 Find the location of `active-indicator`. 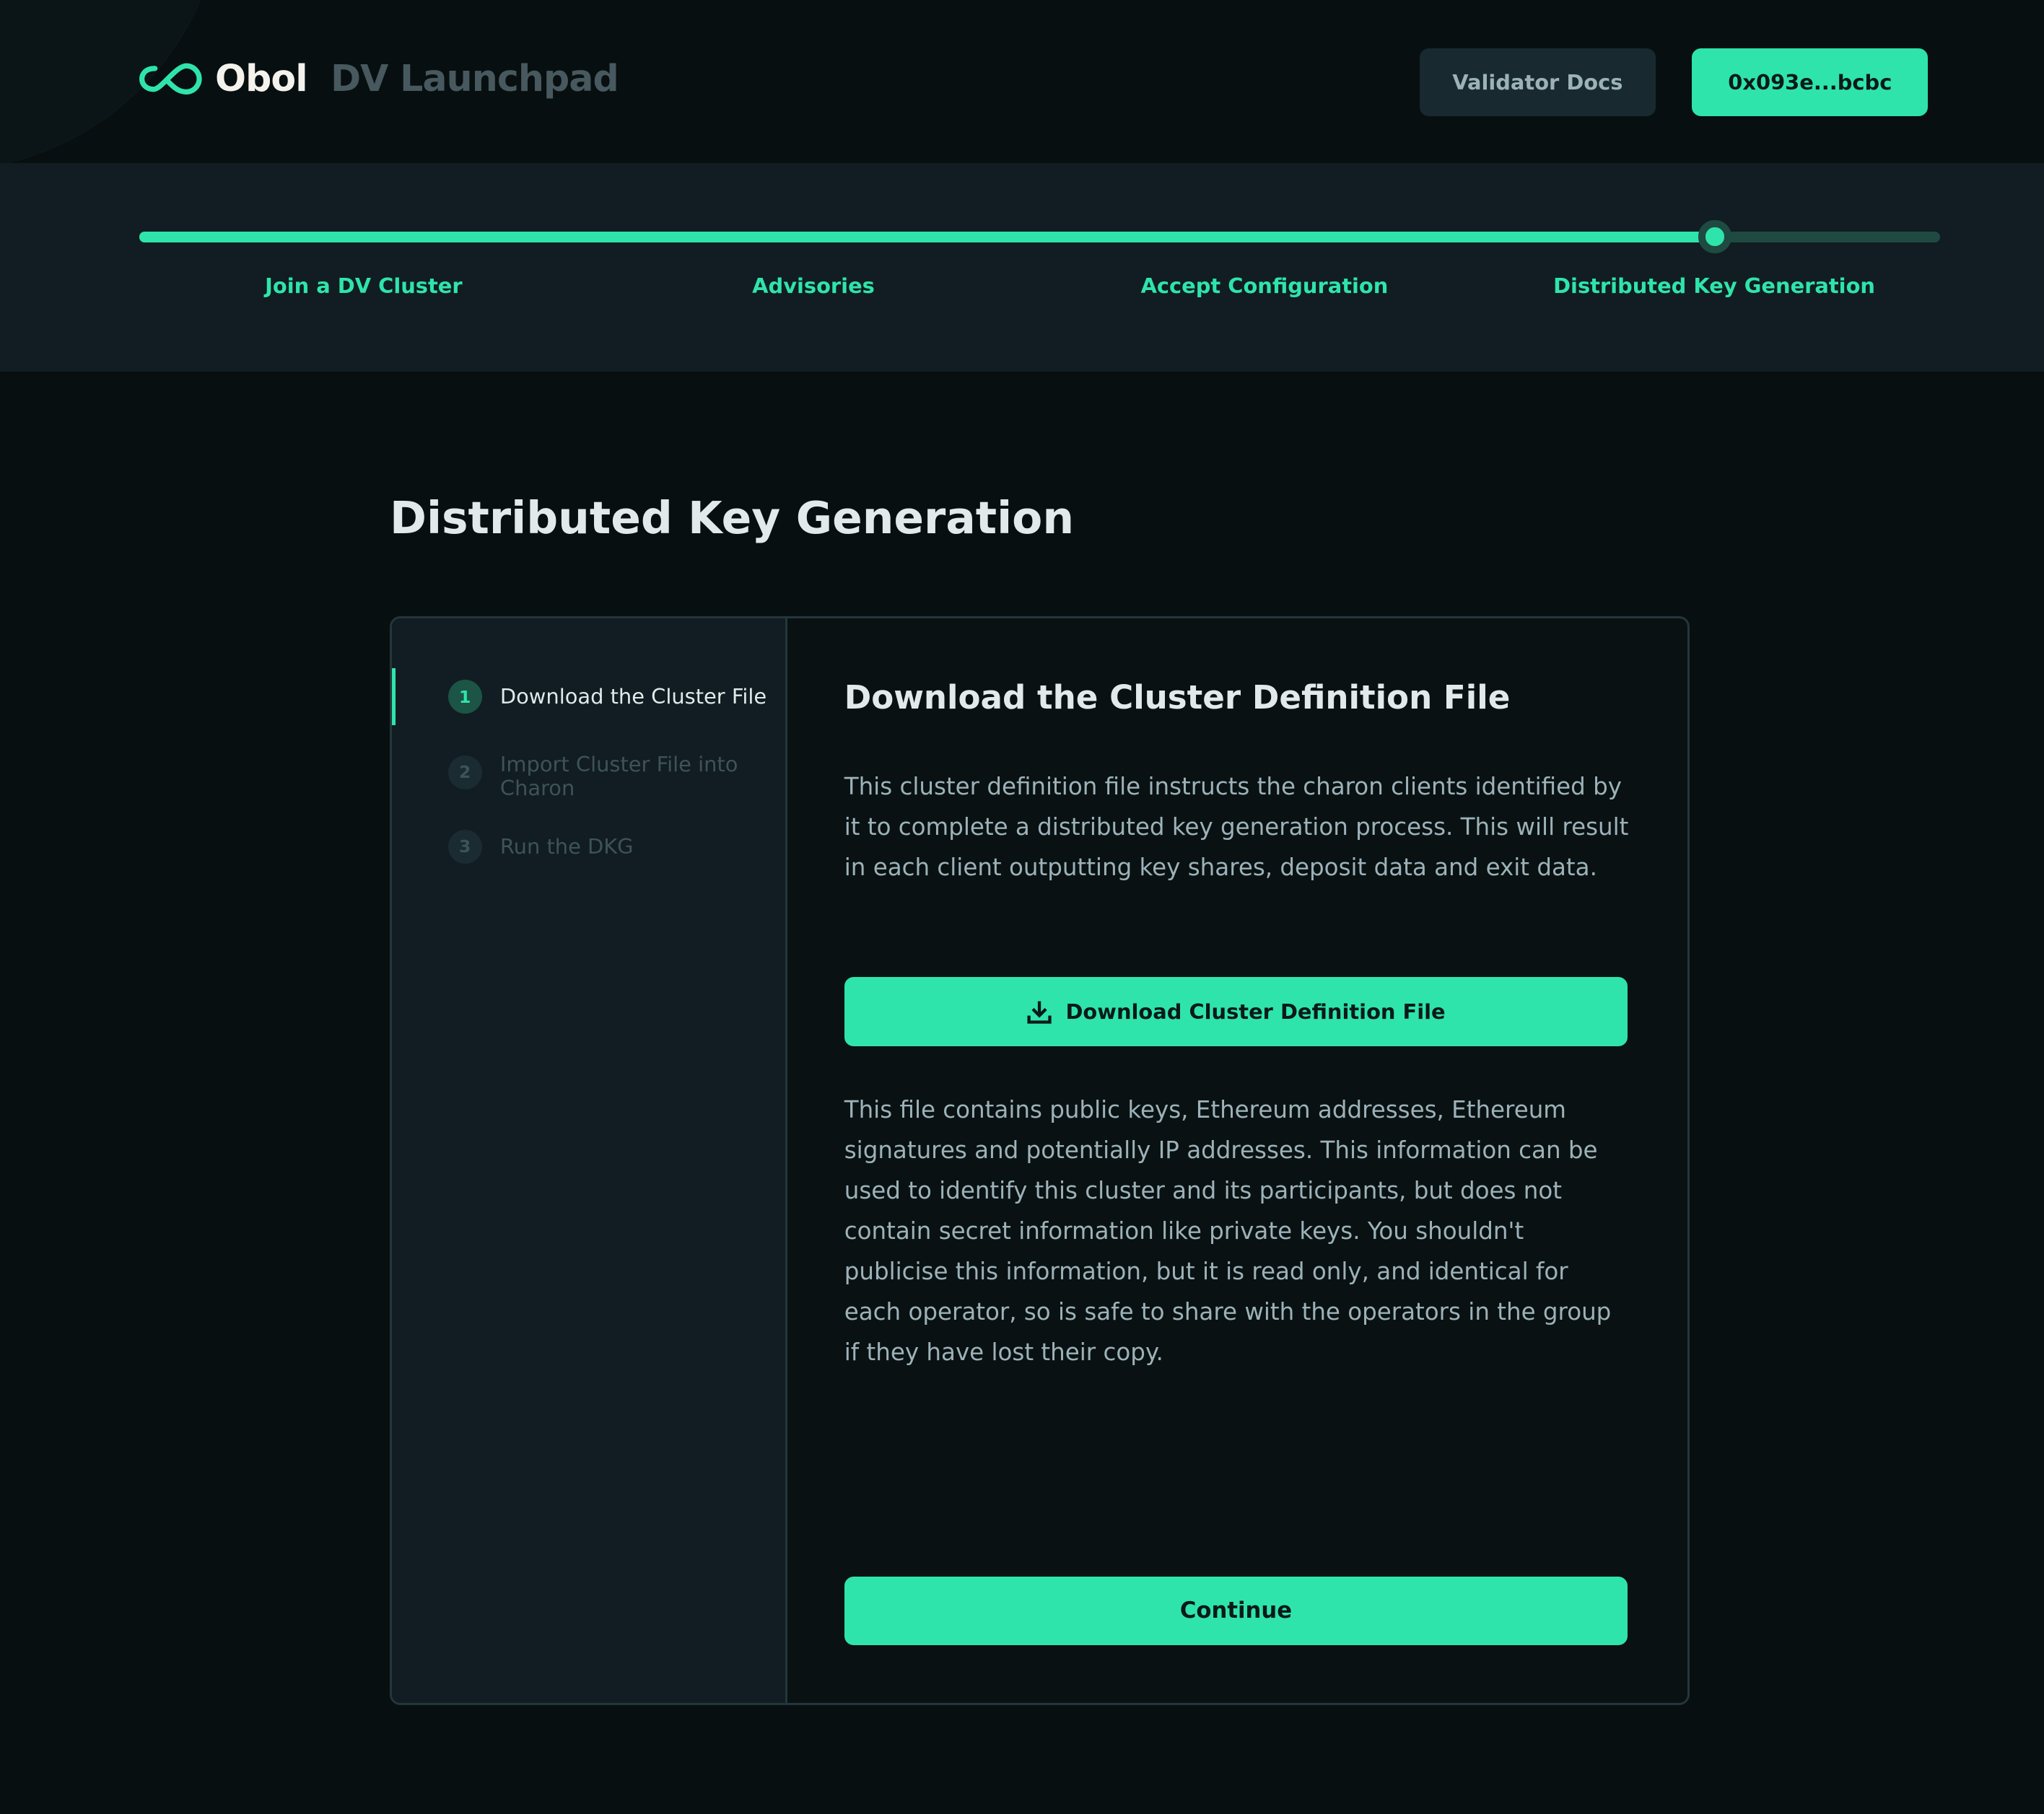

active-indicator is located at coordinates (394, 696).